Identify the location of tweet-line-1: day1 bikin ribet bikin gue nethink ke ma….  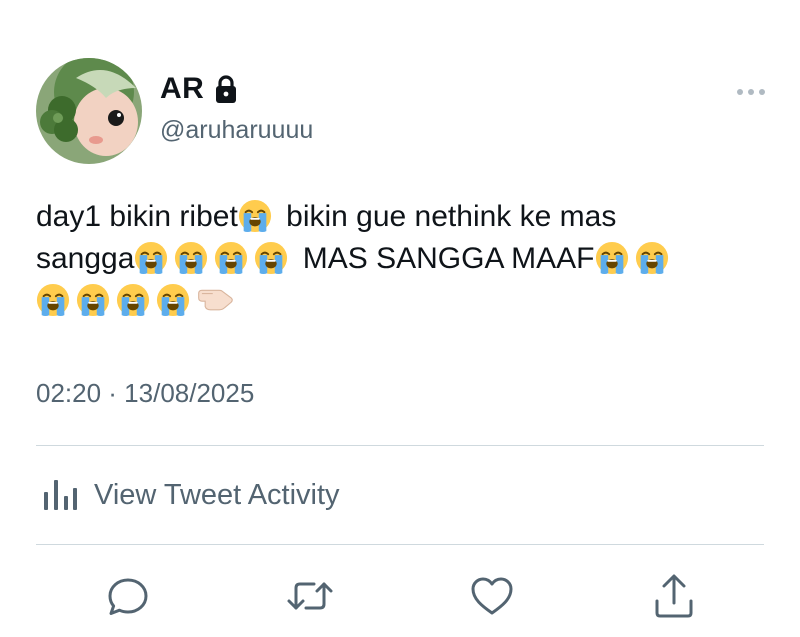
(401, 217).